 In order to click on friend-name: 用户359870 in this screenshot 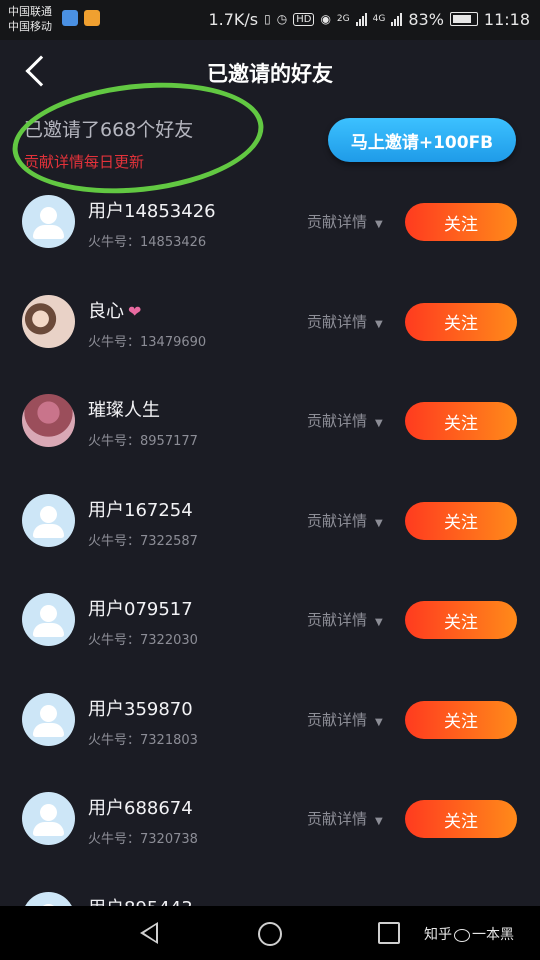, I will do `click(140, 708)`.